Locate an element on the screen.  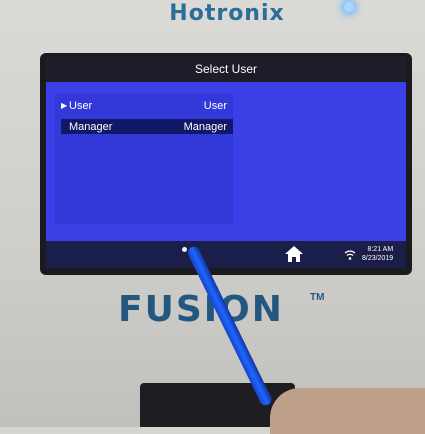
hand is located at coordinates (347, 411).